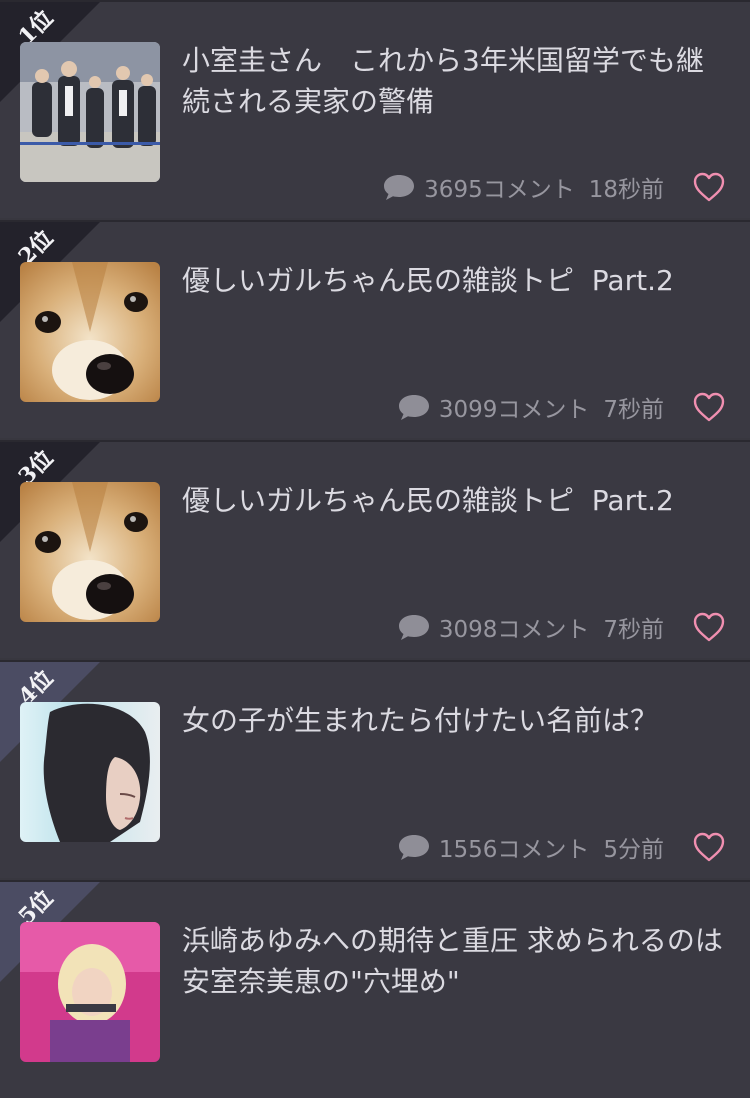 The width and height of the screenshot is (750, 1098). Describe the element at coordinates (626, 190) in the screenshot. I see `time-ago: 18秒前` at that location.